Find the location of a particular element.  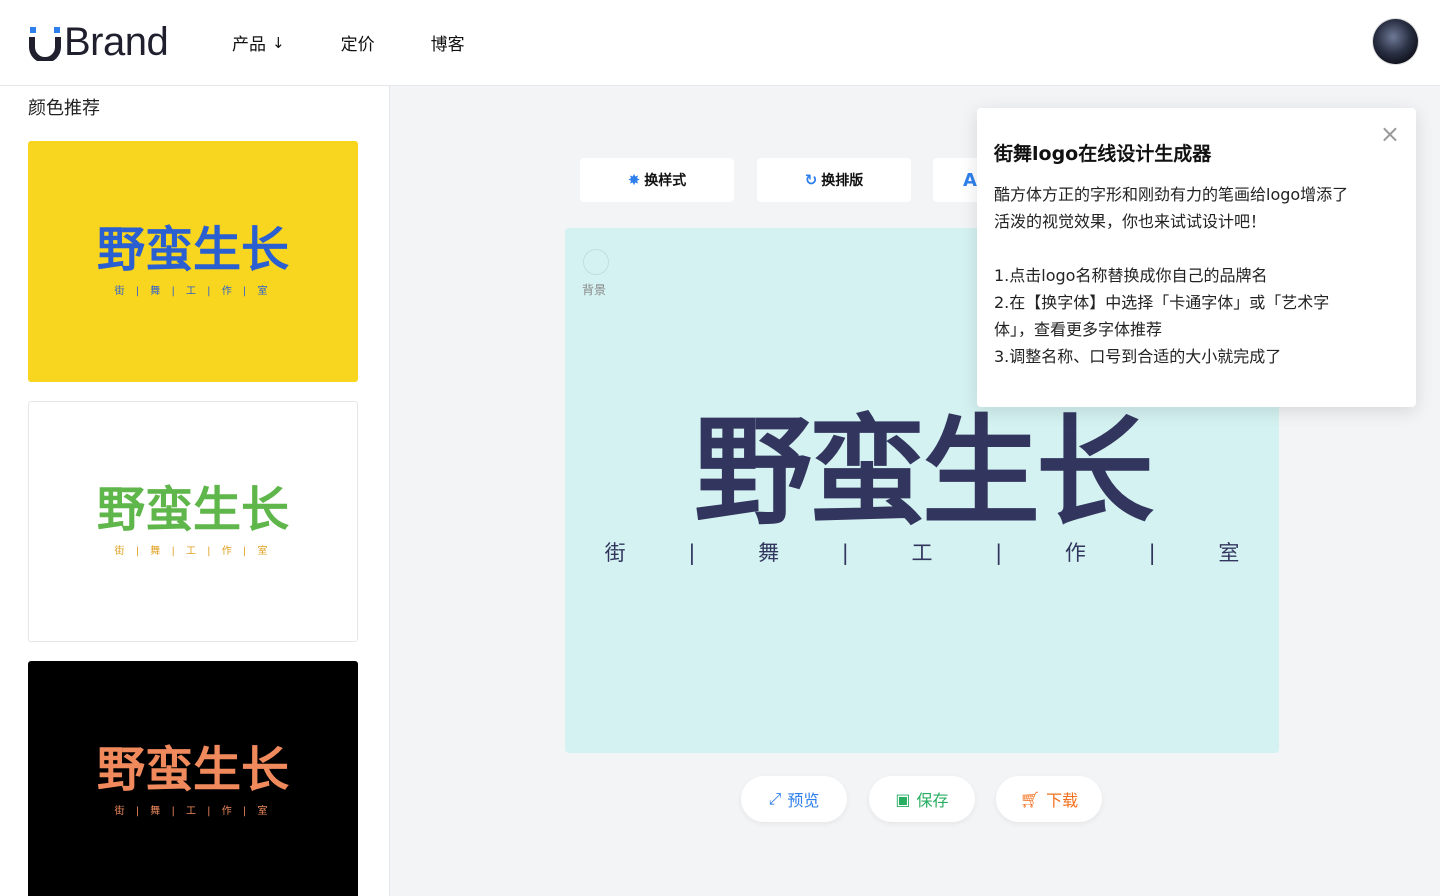

nav-item-label: 博客 is located at coordinates (447, 45).